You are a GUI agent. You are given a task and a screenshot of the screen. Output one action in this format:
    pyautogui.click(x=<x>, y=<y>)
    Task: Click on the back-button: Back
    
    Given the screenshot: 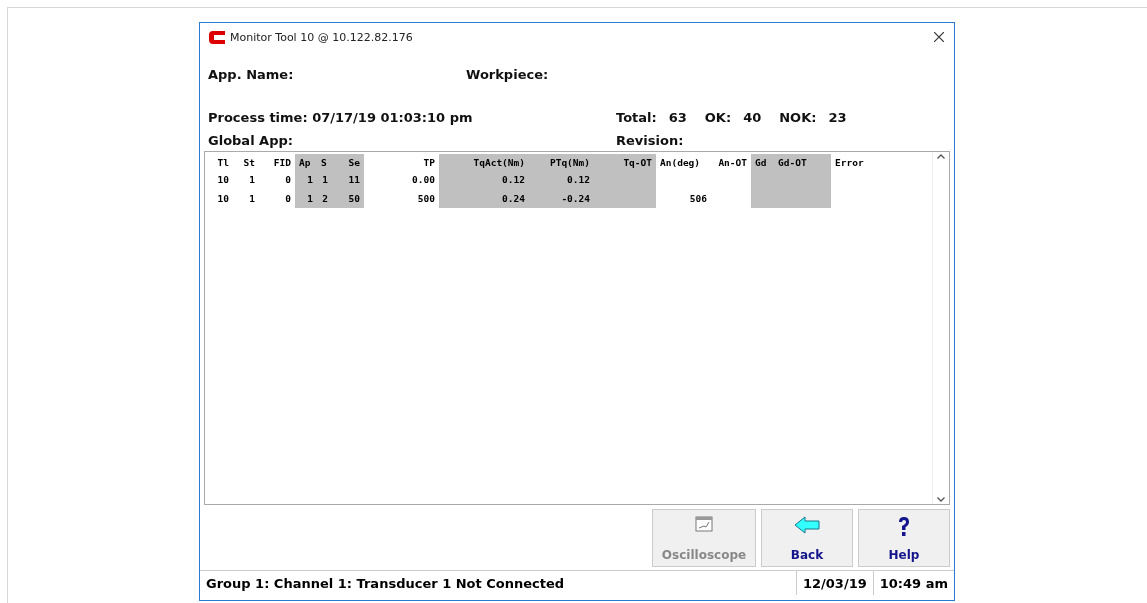 What is the action you would take?
    pyautogui.click(x=807, y=538)
    